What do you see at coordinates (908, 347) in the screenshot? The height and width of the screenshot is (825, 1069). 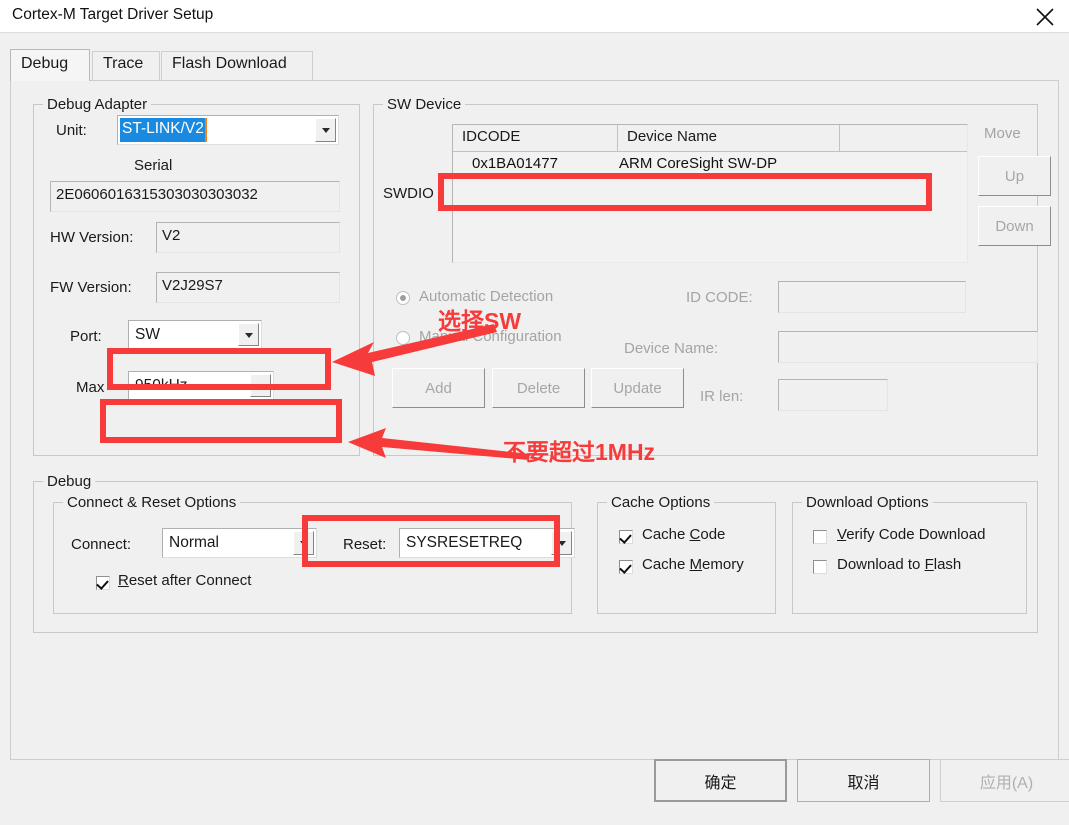 I see `device-name-field` at bounding box center [908, 347].